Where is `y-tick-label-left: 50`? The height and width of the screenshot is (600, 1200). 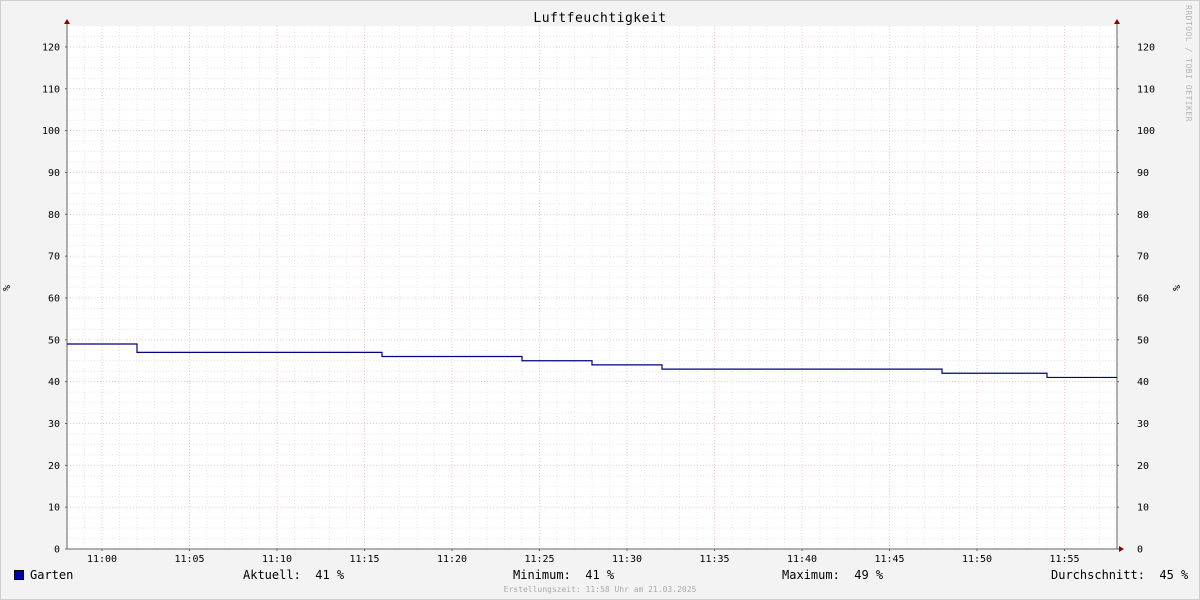
y-tick-label-left: 50 is located at coordinates (54, 340).